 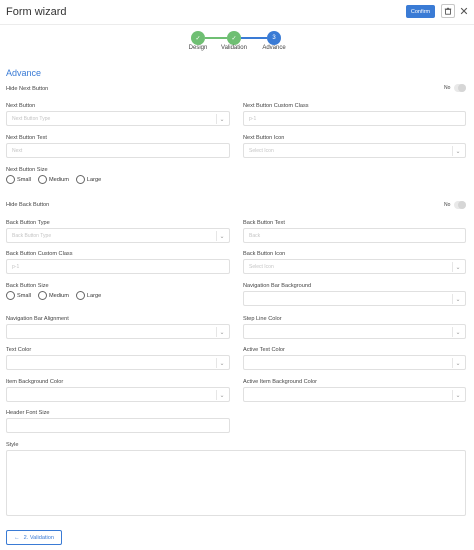 I want to click on next-button-label: Next Button, so click(x=21, y=106).